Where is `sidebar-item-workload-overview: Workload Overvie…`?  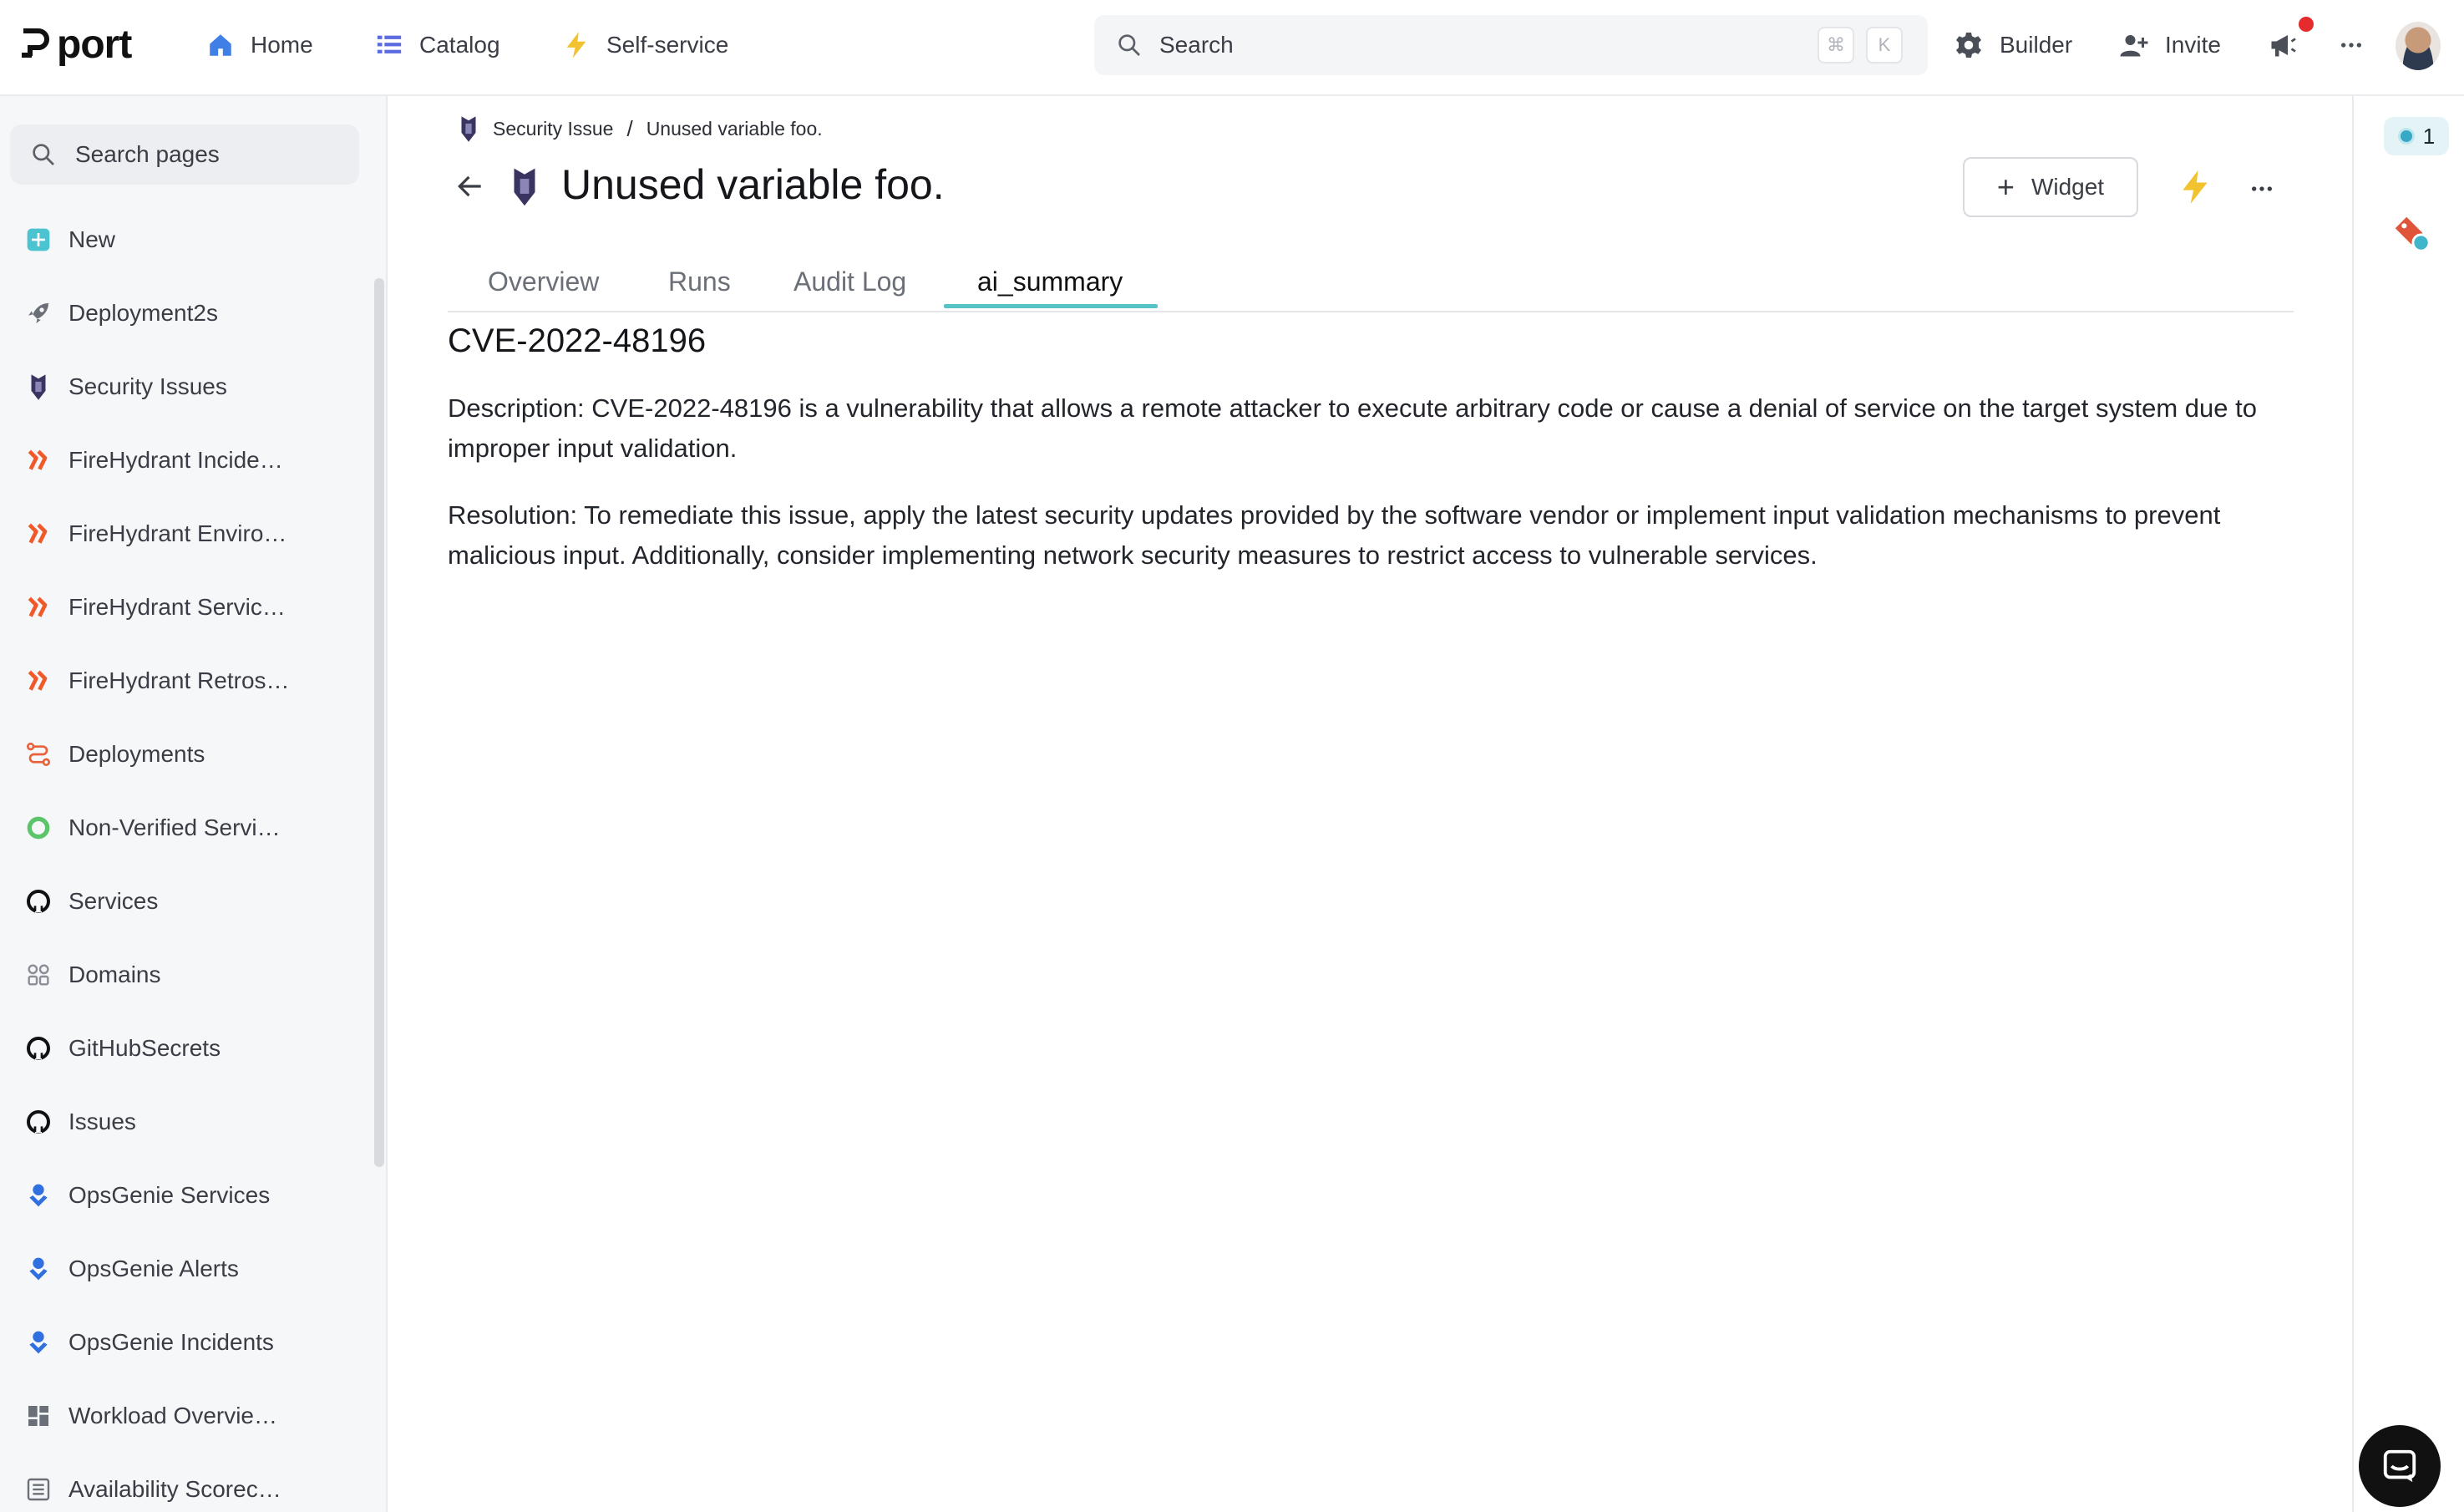 sidebar-item-workload-overview: Workload Overvie… is located at coordinates (150, 1416).